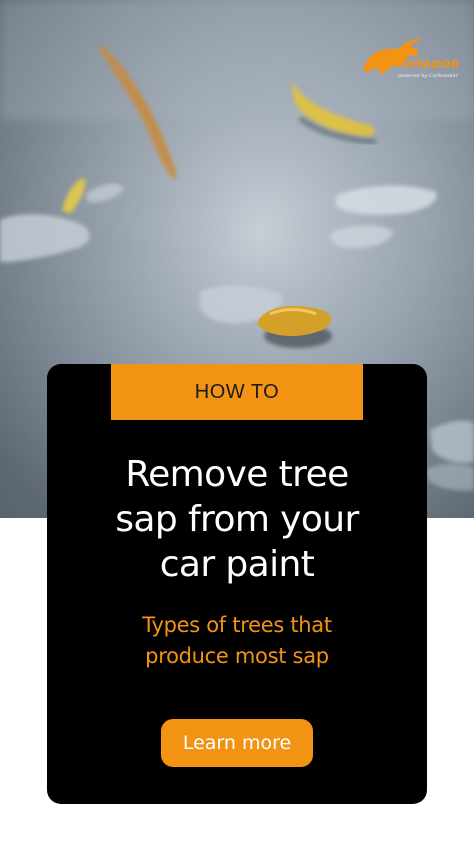  I want to click on headline-line: sap from your, so click(237, 519).